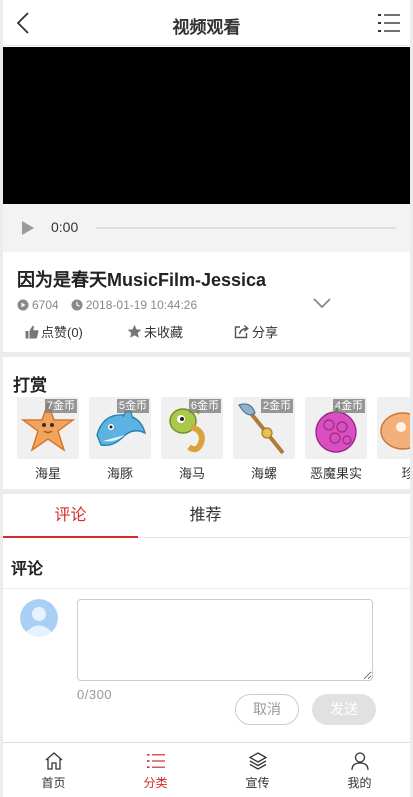 This screenshot has height=797, width=413. What do you see at coordinates (156, 761) in the screenshot?
I see `category-icon` at bounding box center [156, 761].